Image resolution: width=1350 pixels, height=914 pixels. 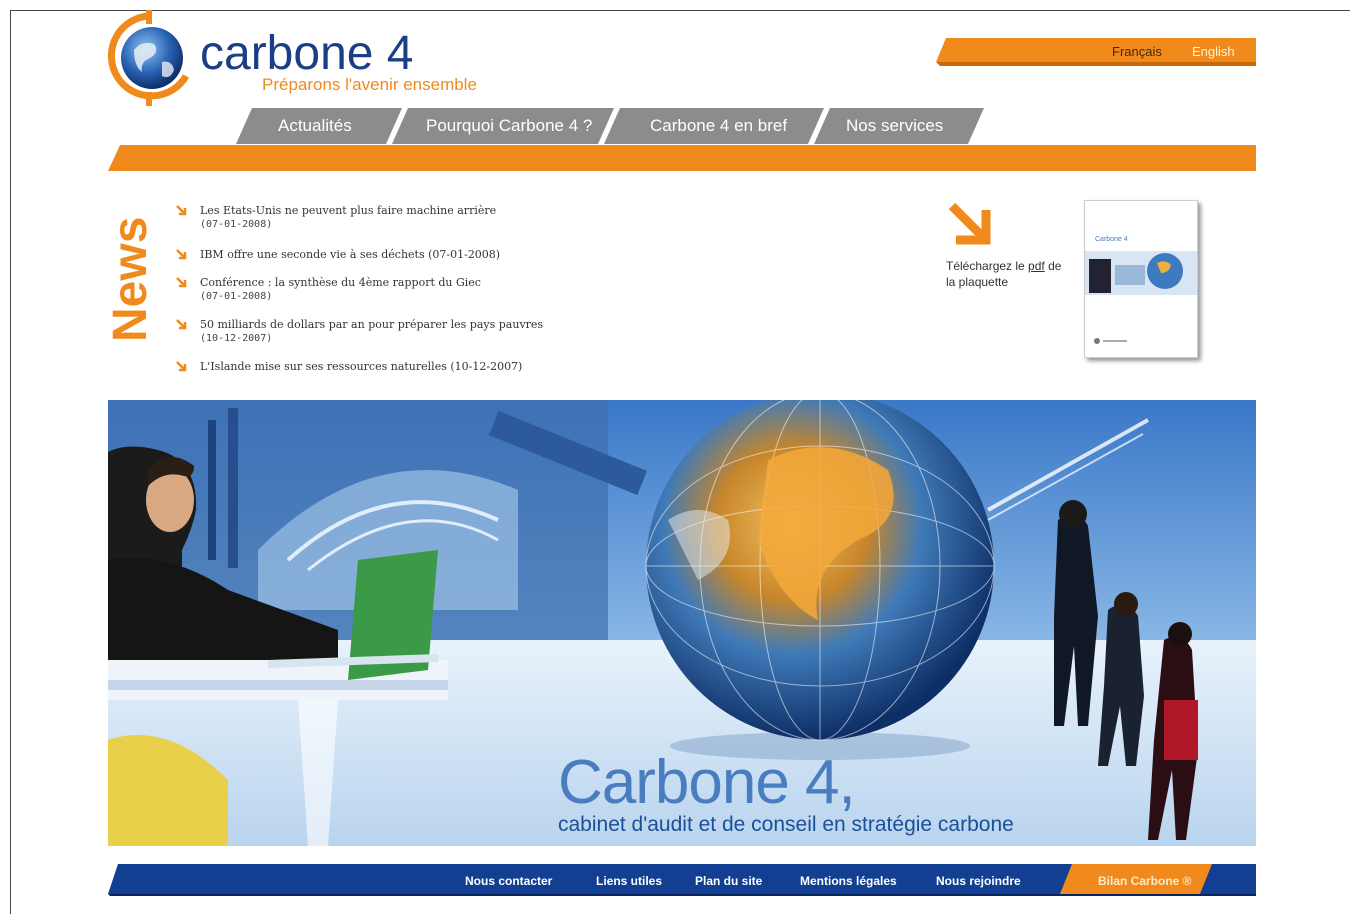 What do you see at coordinates (1096, 52) in the screenshot?
I see `language-bar: Français English` at bounding box center [1096, 52].